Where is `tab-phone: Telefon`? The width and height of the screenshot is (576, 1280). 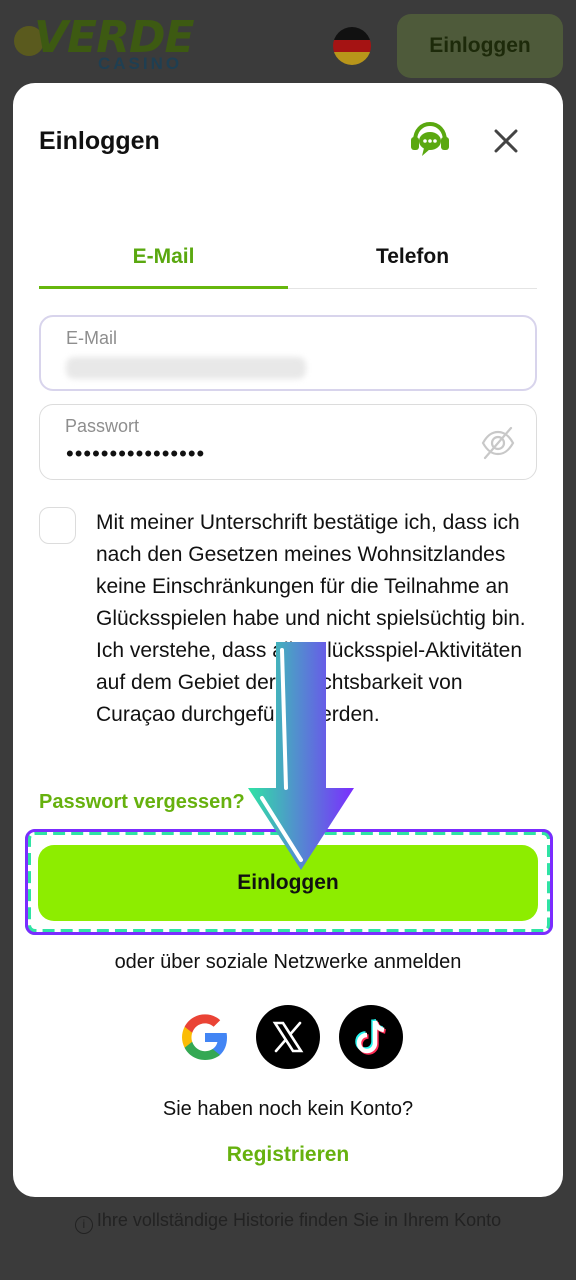 tab-phone: Telefon is located at coordinates (412, 265).